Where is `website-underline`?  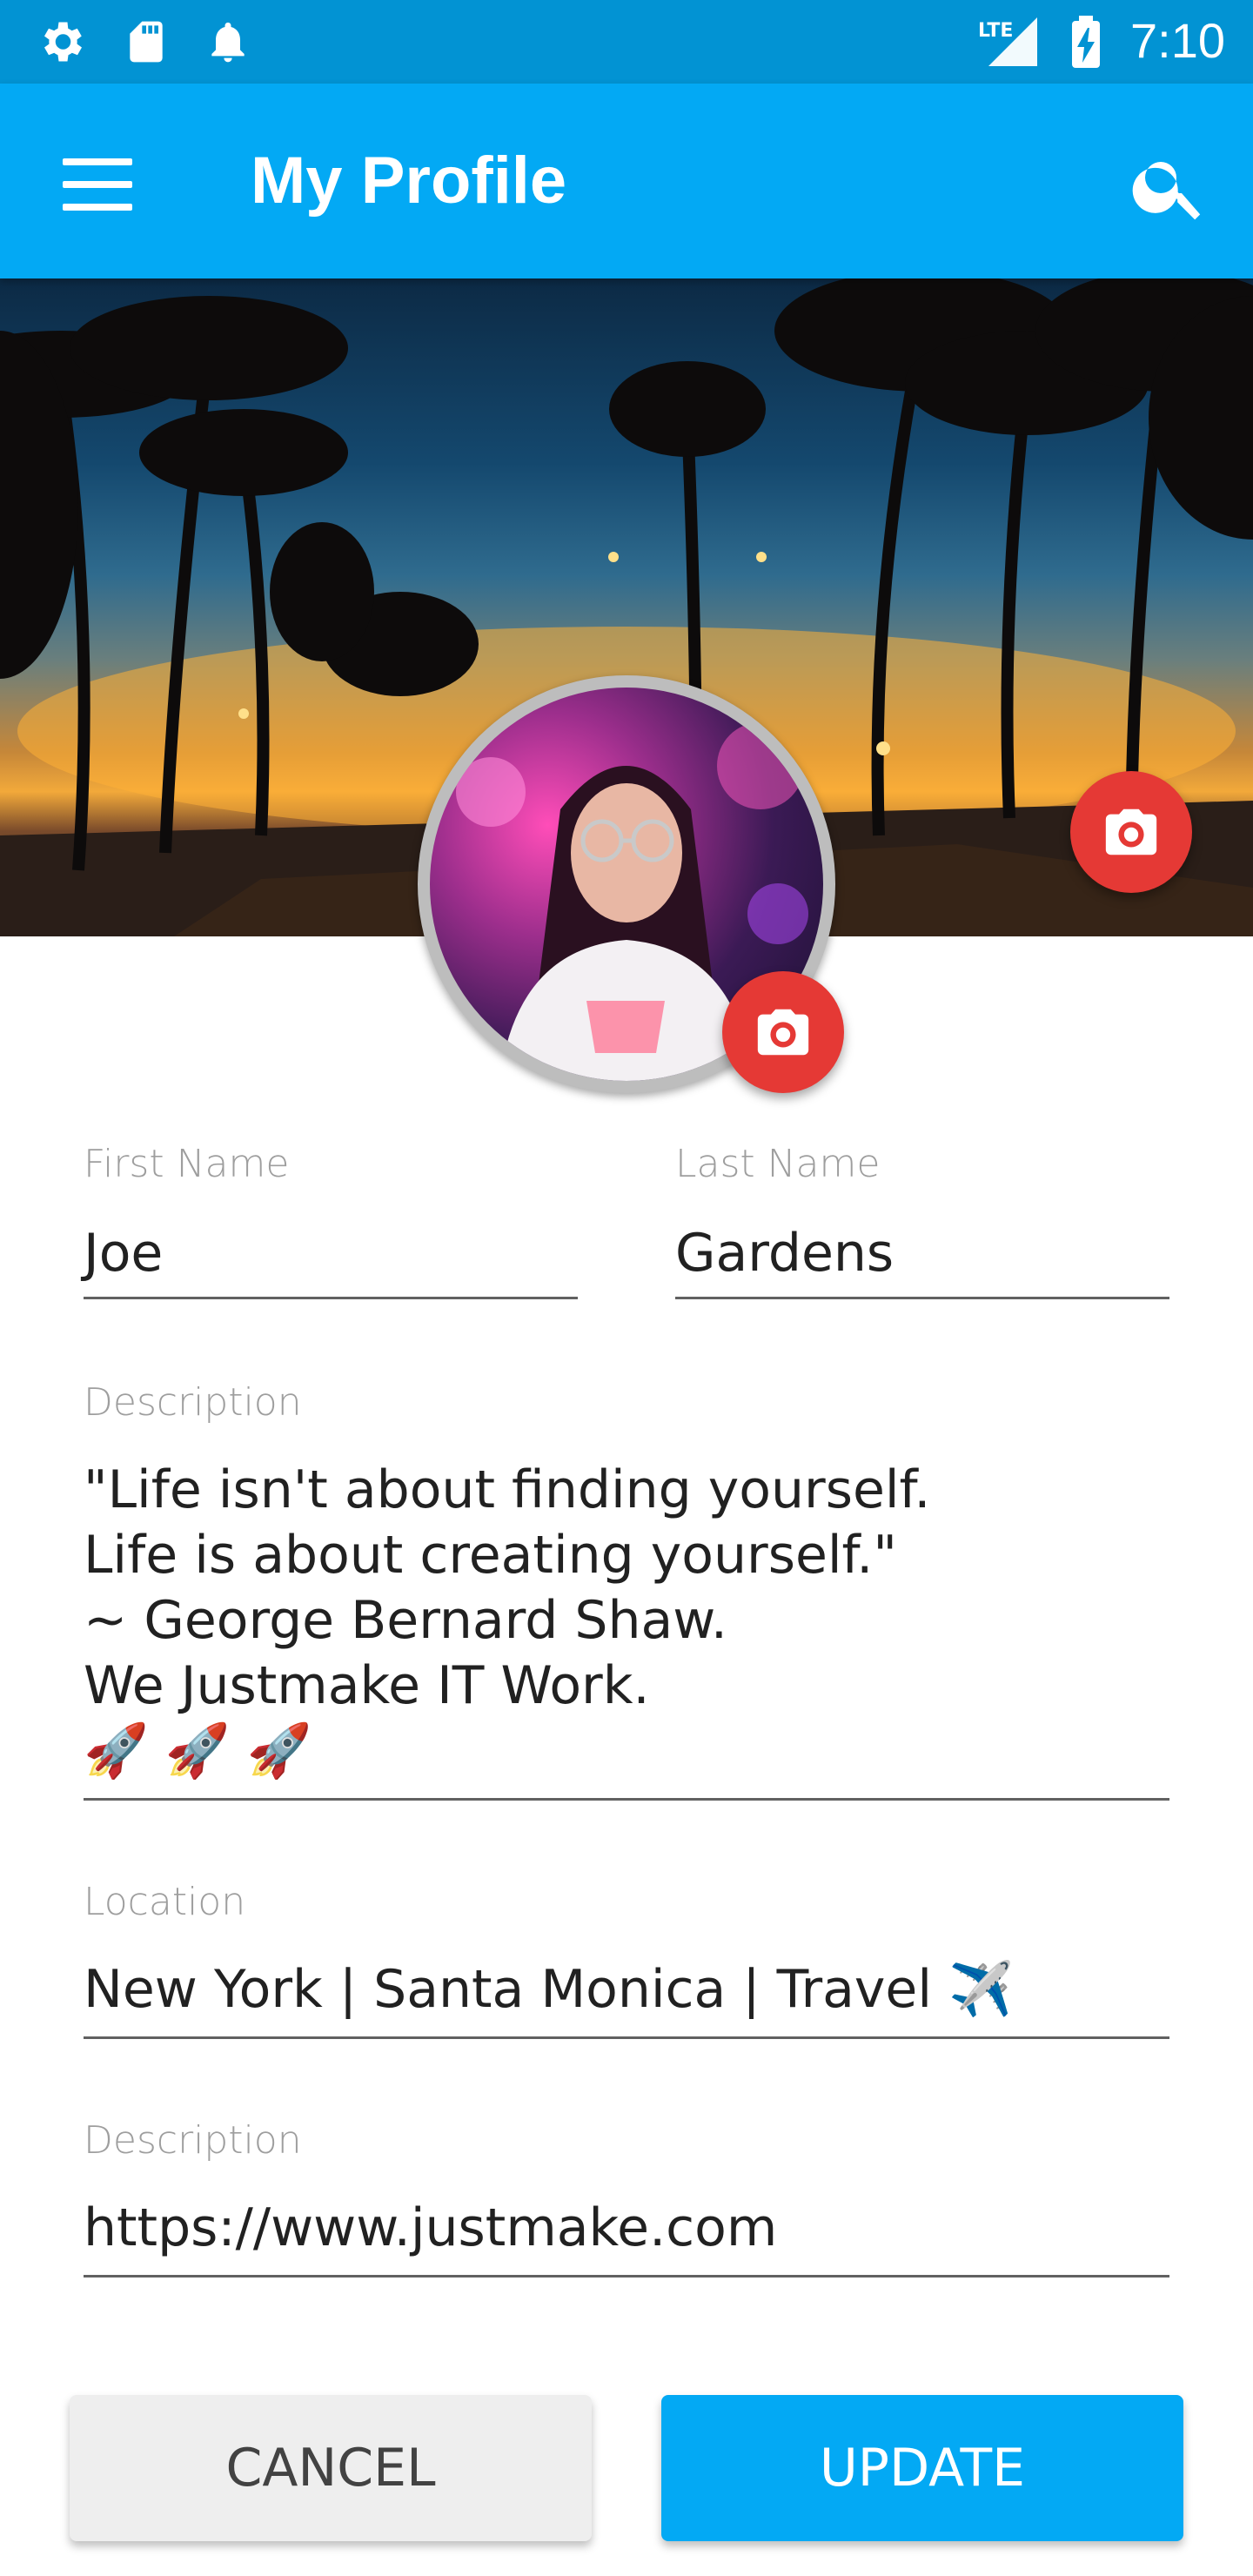 website-underline is located at coordinates (626, 2276).